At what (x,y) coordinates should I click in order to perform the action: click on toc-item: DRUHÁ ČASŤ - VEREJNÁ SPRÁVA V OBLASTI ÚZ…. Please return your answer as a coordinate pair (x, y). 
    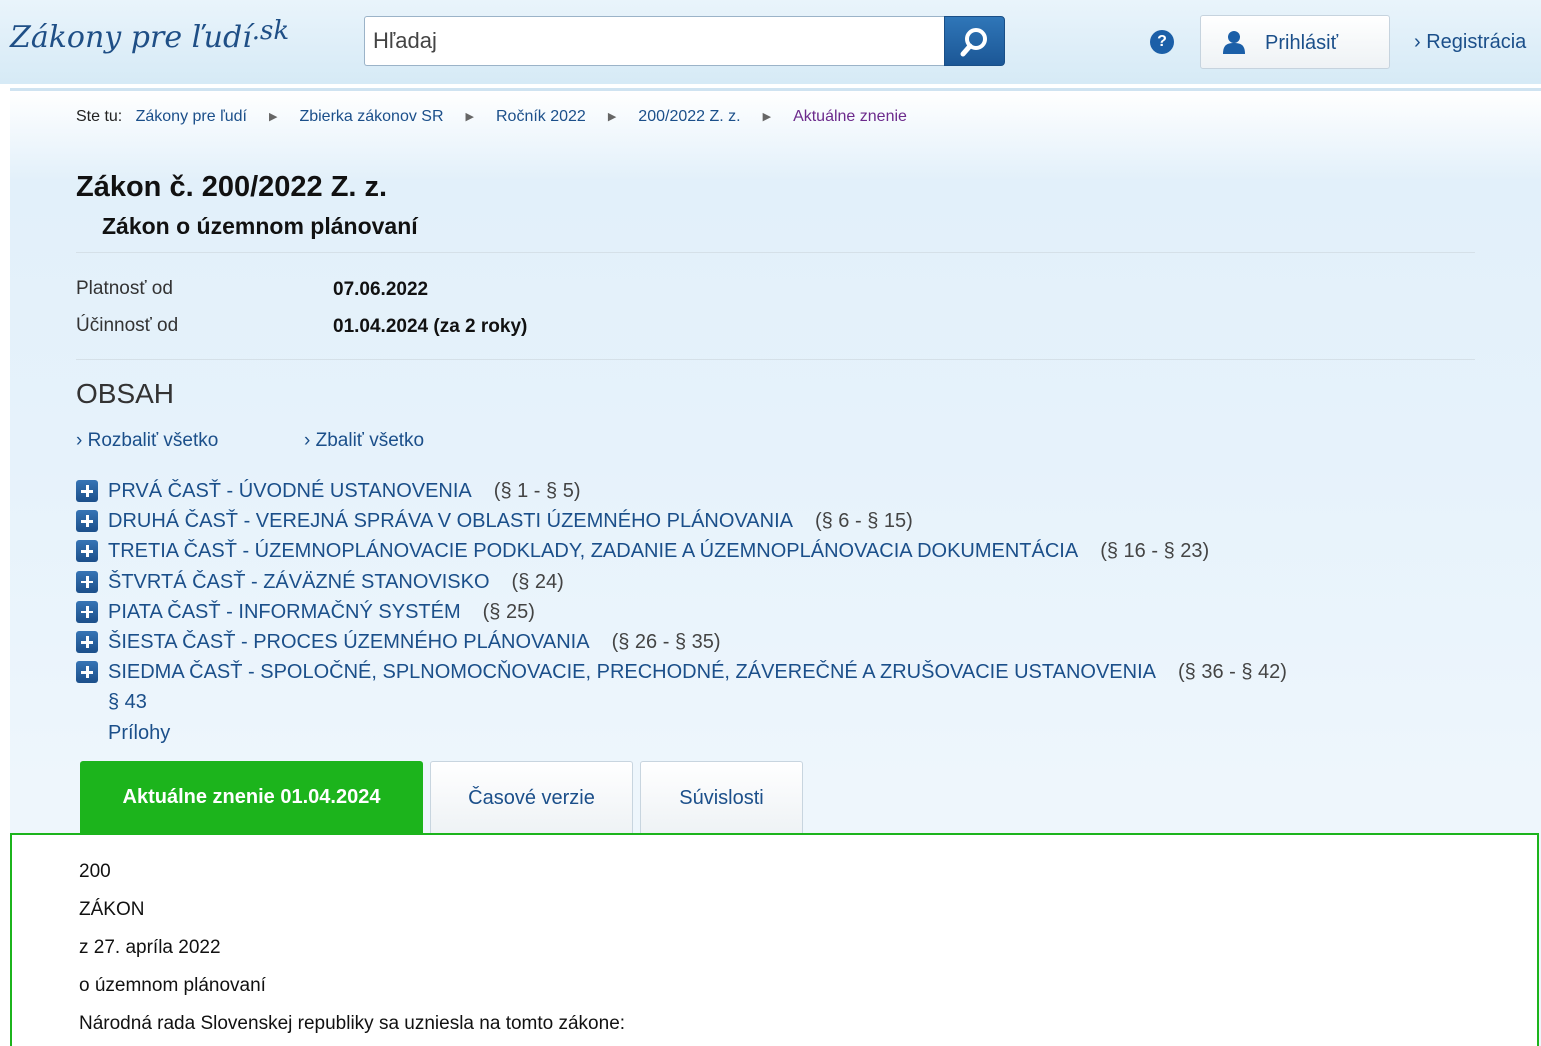
    Looking at the image, I should click on (681, 521).